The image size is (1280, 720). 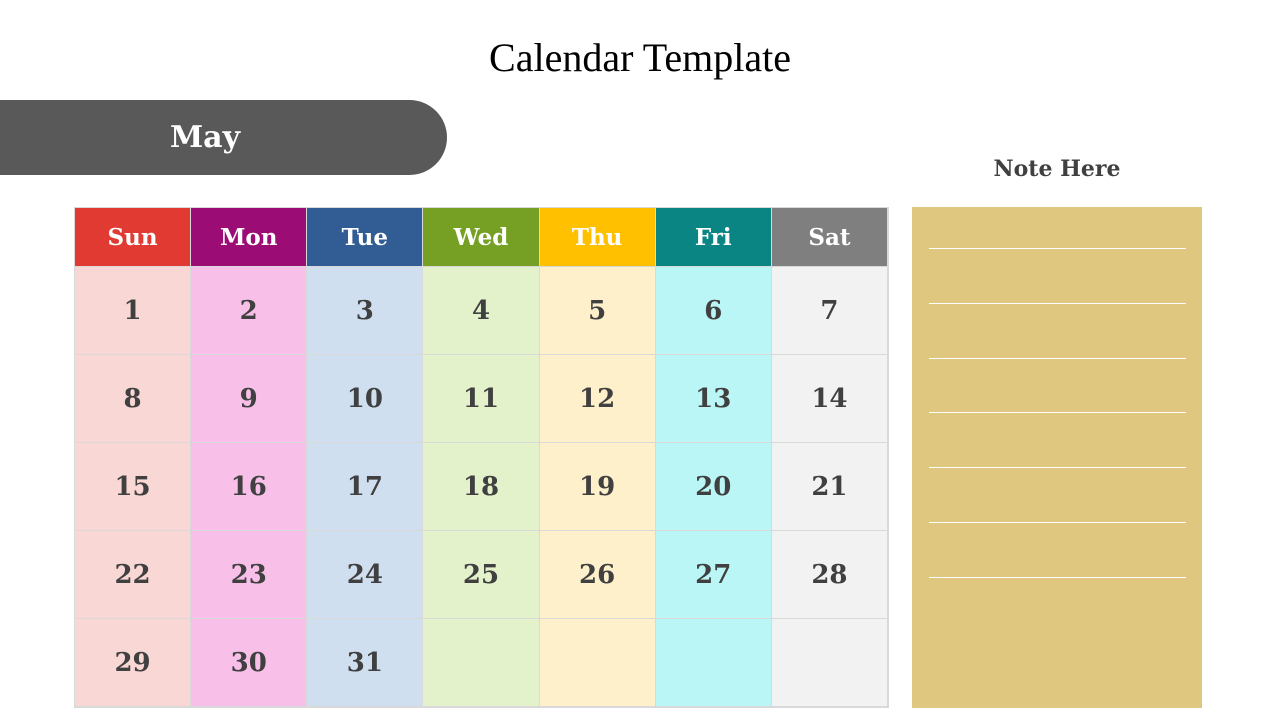 What do you see at coordinates (597, 575) in the screenshot?
I see `day-cell: 26` at bounding box center [597, 575].